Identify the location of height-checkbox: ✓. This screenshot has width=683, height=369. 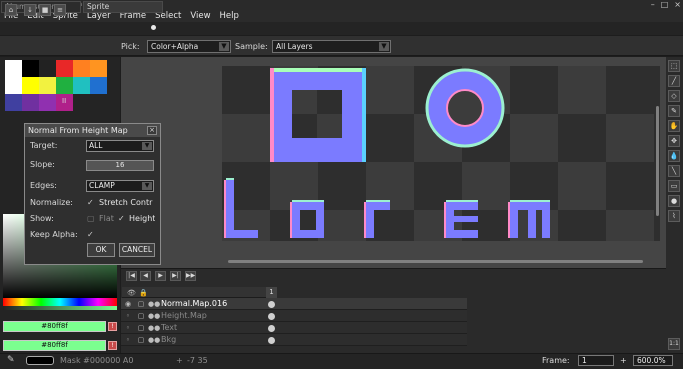
(122, 219).